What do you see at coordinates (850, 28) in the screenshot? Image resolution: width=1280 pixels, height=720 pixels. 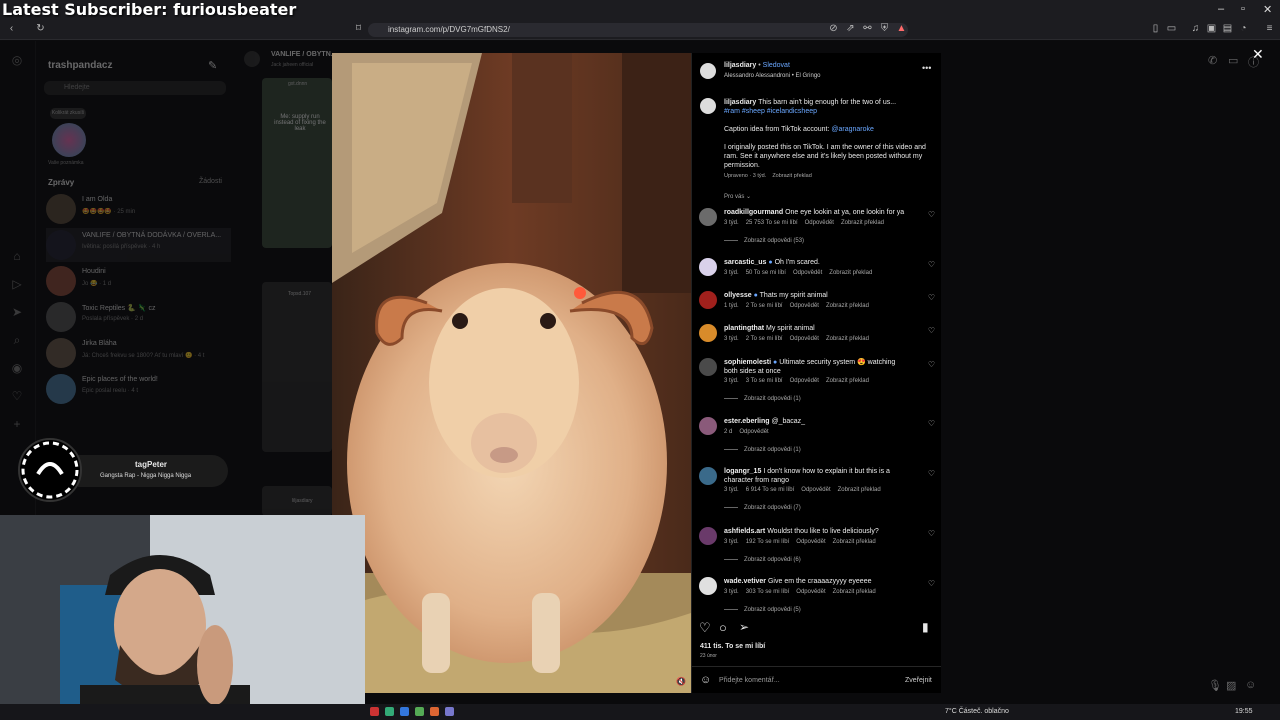 I see `share-icon: ⇗` at bounding box center [850, 28].